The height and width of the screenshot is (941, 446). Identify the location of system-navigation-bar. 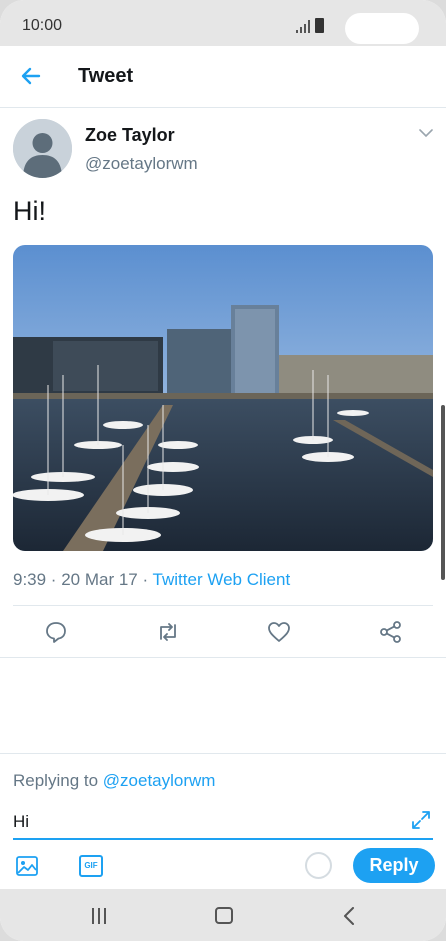
(223, 915).